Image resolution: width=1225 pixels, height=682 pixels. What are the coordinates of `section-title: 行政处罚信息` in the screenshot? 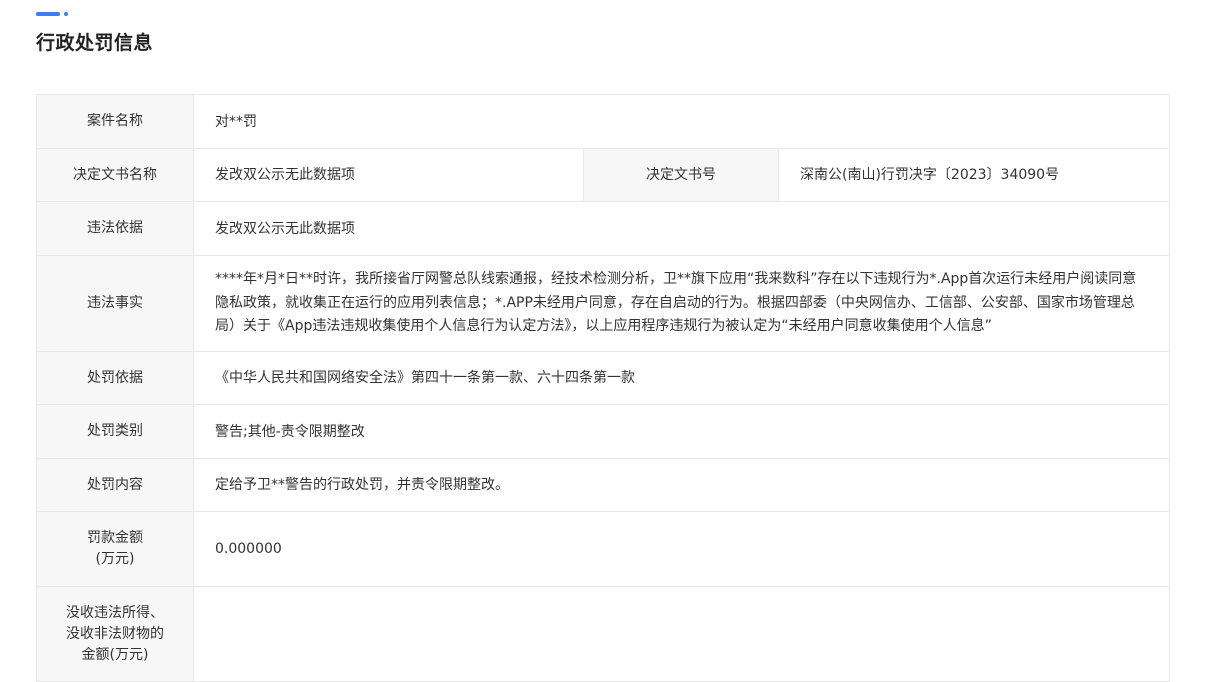 It's located at (95, 43).